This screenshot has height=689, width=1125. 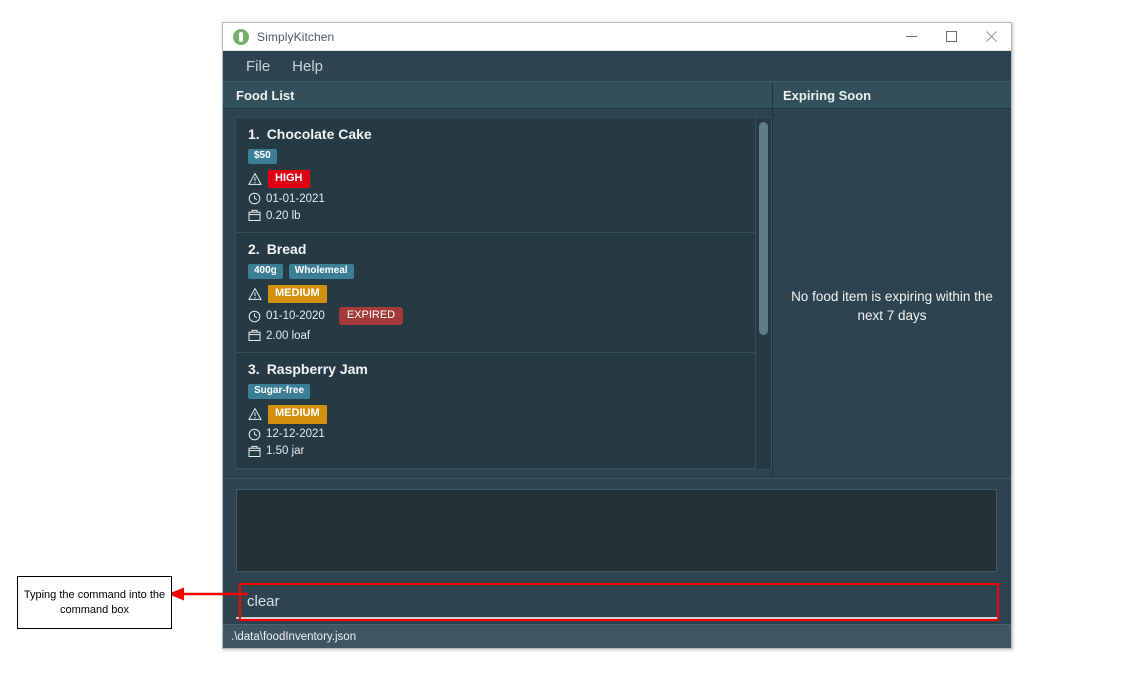 What do you see at coordinates (495, 249) in the screenshot?
I see `food-item-title: 2. Bread` at bounding box center [495, 249].